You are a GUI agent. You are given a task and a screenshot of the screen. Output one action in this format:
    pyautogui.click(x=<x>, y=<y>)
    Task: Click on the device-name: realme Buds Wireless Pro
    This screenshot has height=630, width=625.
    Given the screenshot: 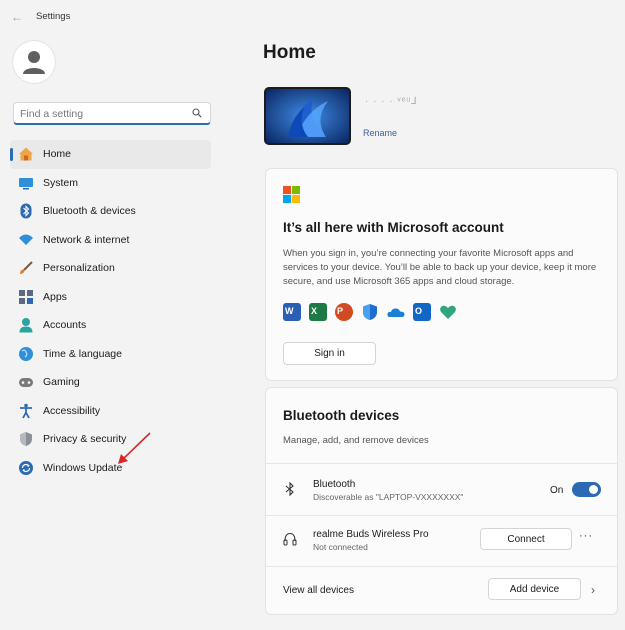 What is the action you would take?
    pyautogui.click(x=371, y=534)
    